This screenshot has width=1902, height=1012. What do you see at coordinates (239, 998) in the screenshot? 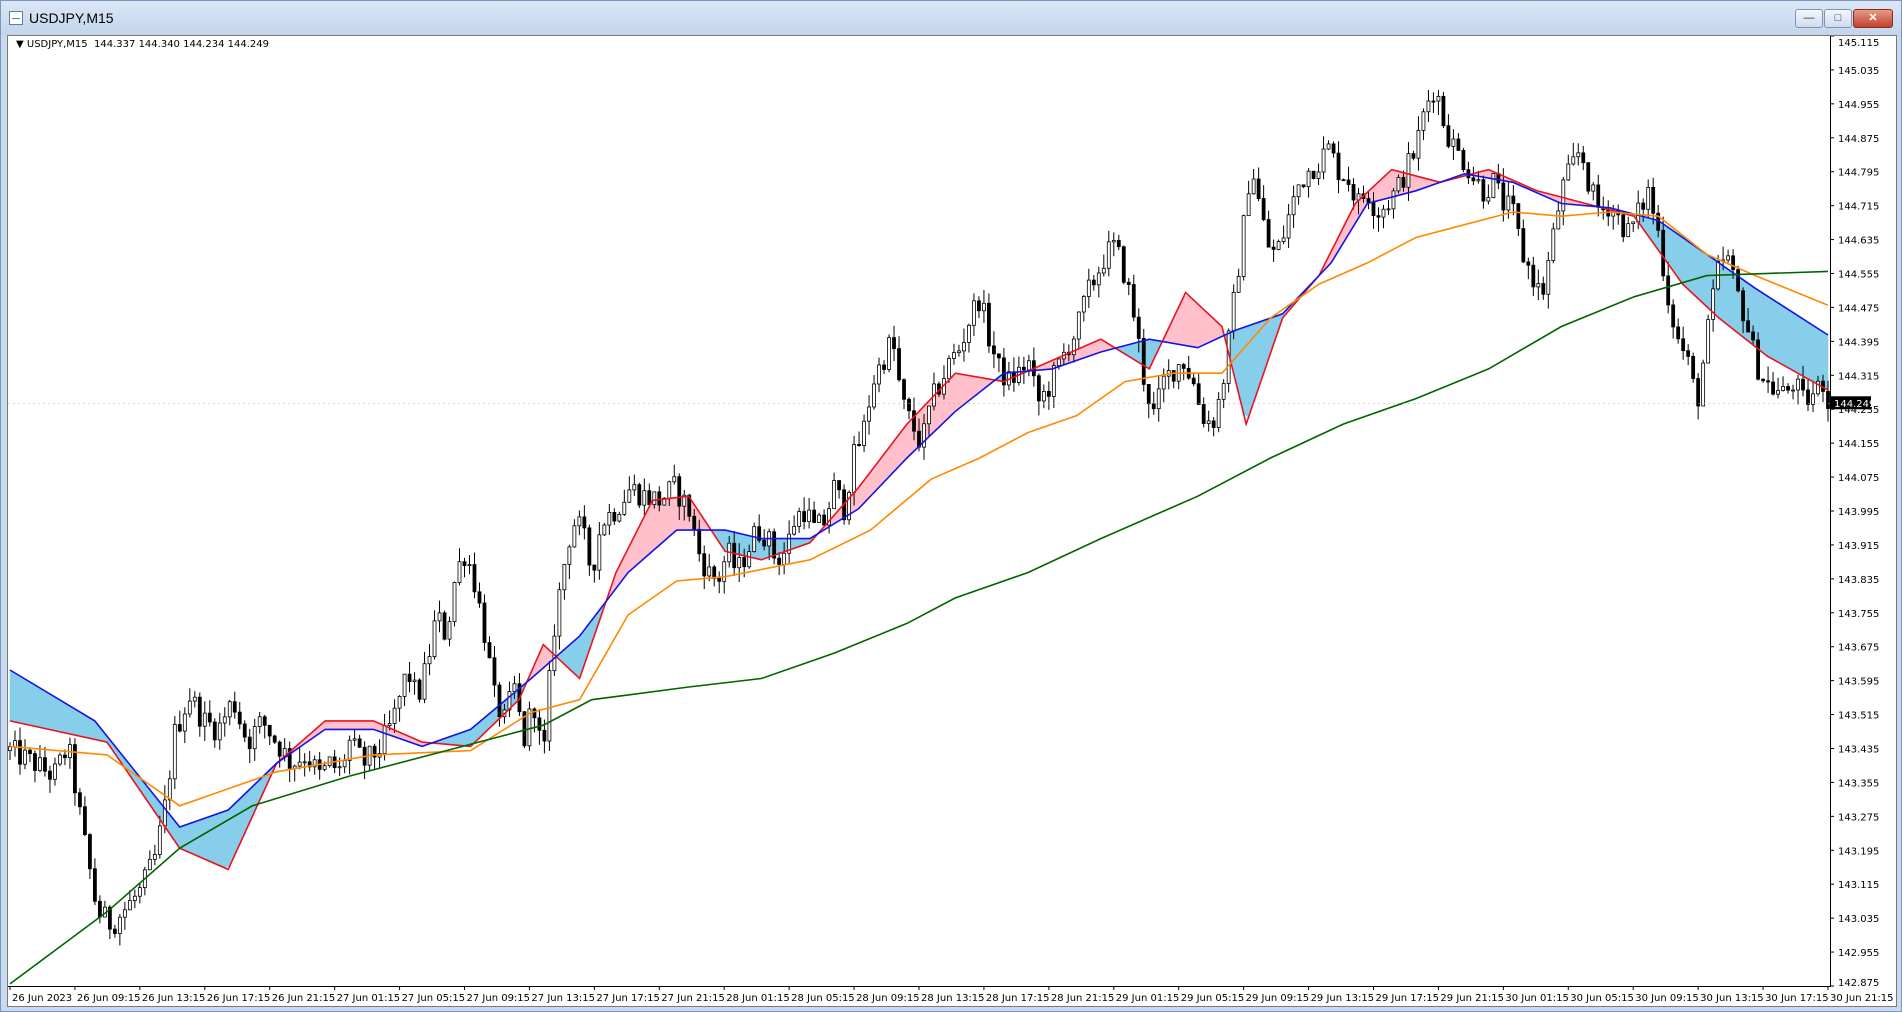
I see `time-tick-label: 26 Jun 17:15` at bounding box center [239, 998].